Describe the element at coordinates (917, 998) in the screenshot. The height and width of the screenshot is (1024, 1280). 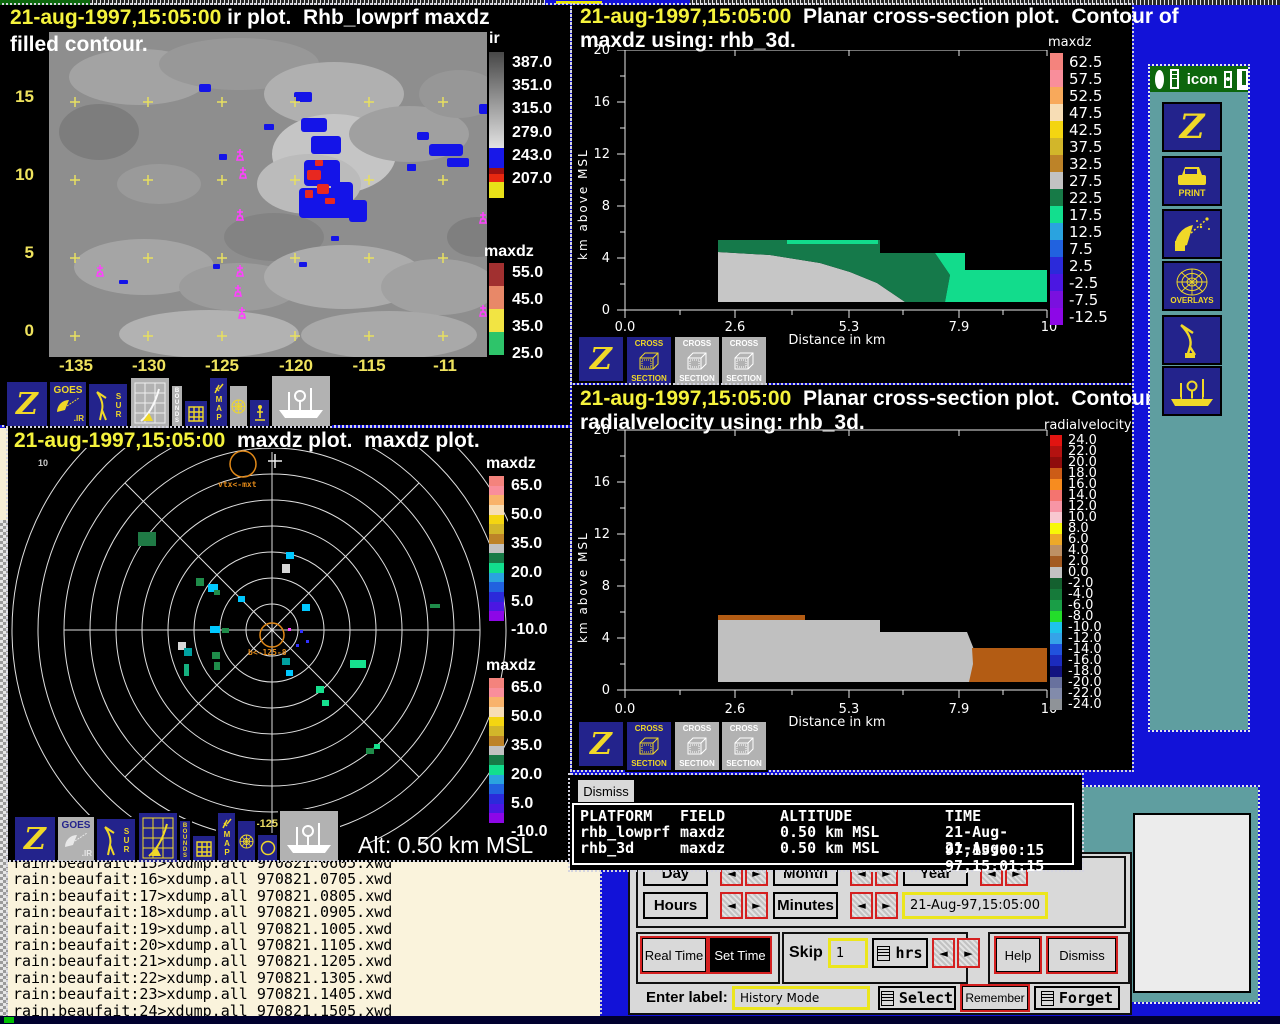
I see `select-menu-button: Select` at that location.